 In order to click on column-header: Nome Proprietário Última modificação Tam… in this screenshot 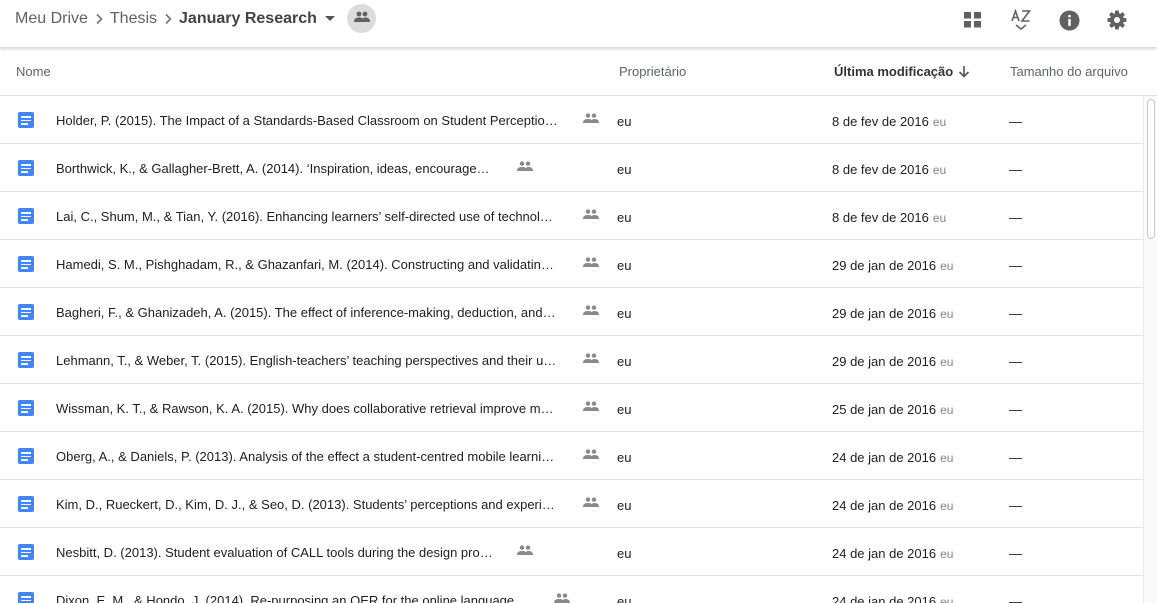, I will do `click(578, 71)`.